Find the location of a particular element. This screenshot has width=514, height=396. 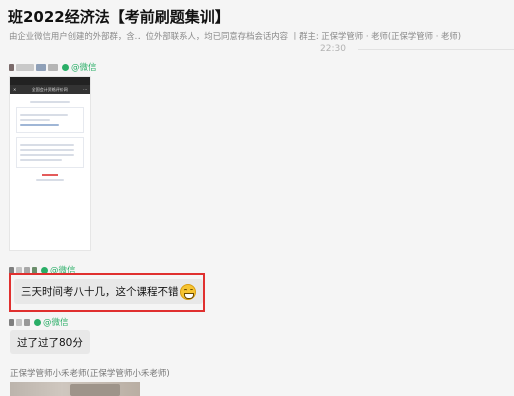

phone-page-content is located at coordinates (50, 141).